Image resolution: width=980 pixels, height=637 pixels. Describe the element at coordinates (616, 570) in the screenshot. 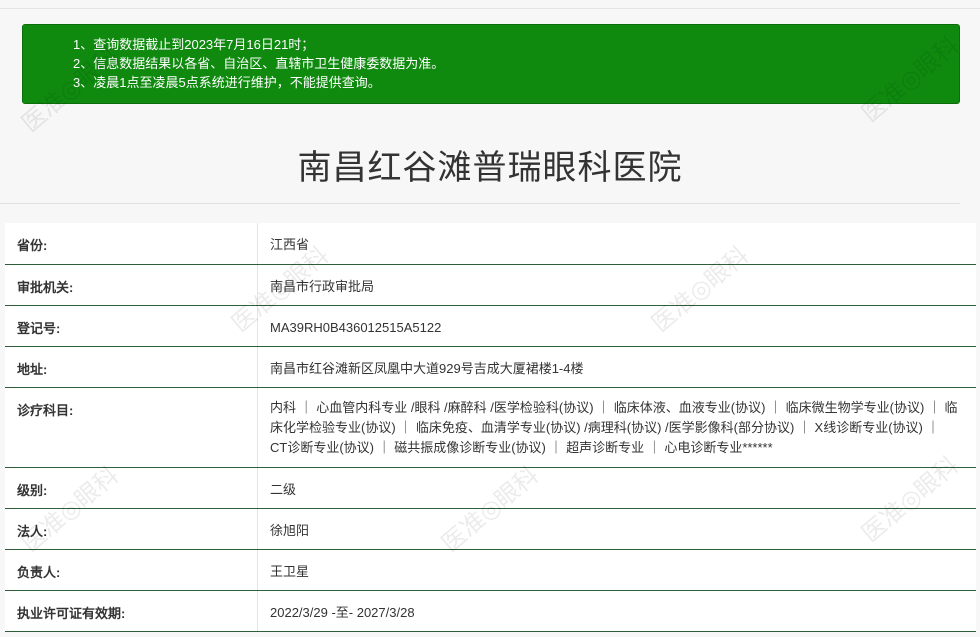

I see `person-in-charge-value: 王卫星` at that location.